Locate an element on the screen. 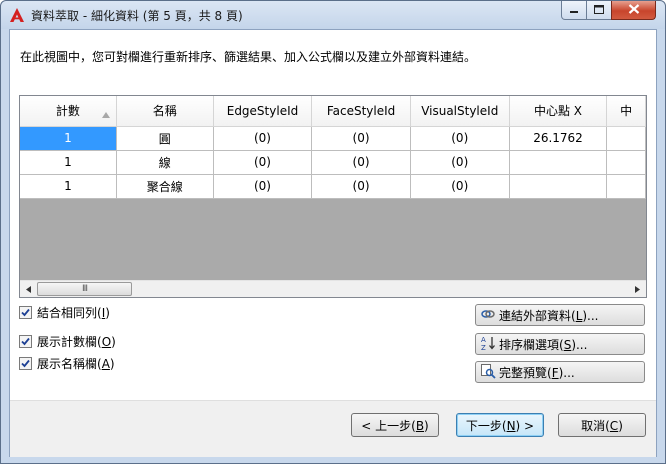 This screenshot has width=666, height=464. svg-text: A is located at coordinates (483, 340).